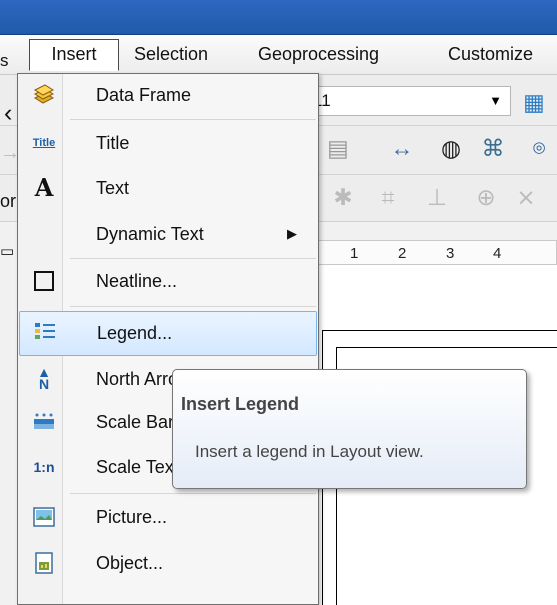 The width and height of the screenshot is (557, 605). What do you see at coordinates (44, 517) in the screenshot?
I see `picture-icon` at bounding box center [44, 517].